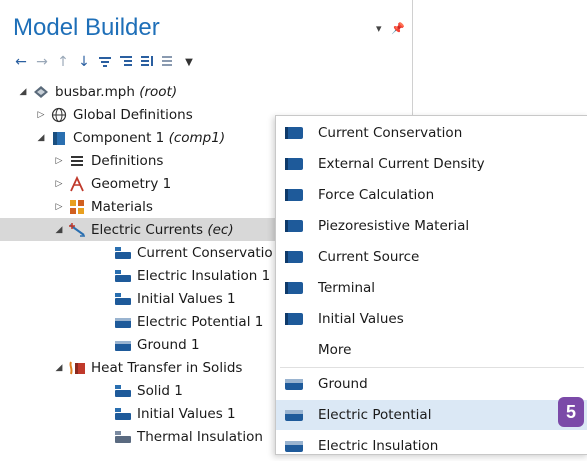  I want to click on panel-controls: ▾ 📌, so click(387, 28).